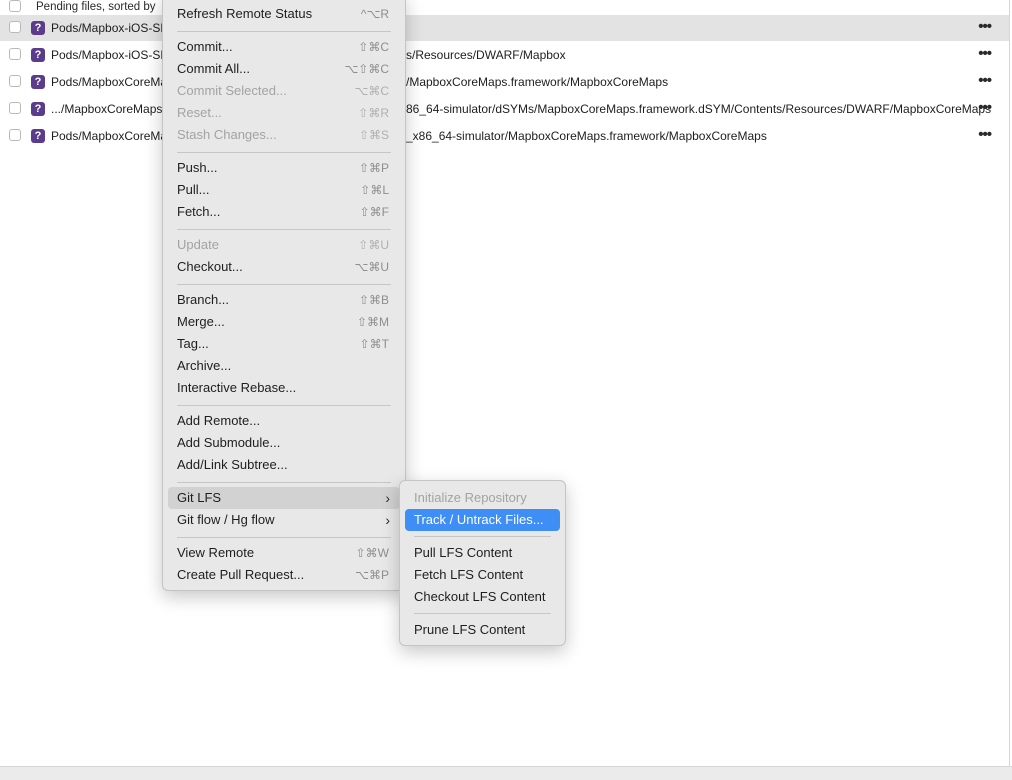 The height and width of the screenshot is (780, 1012). I want to click on menu-item-commit: Commit... ⇧⌘C, so click(284, 47).